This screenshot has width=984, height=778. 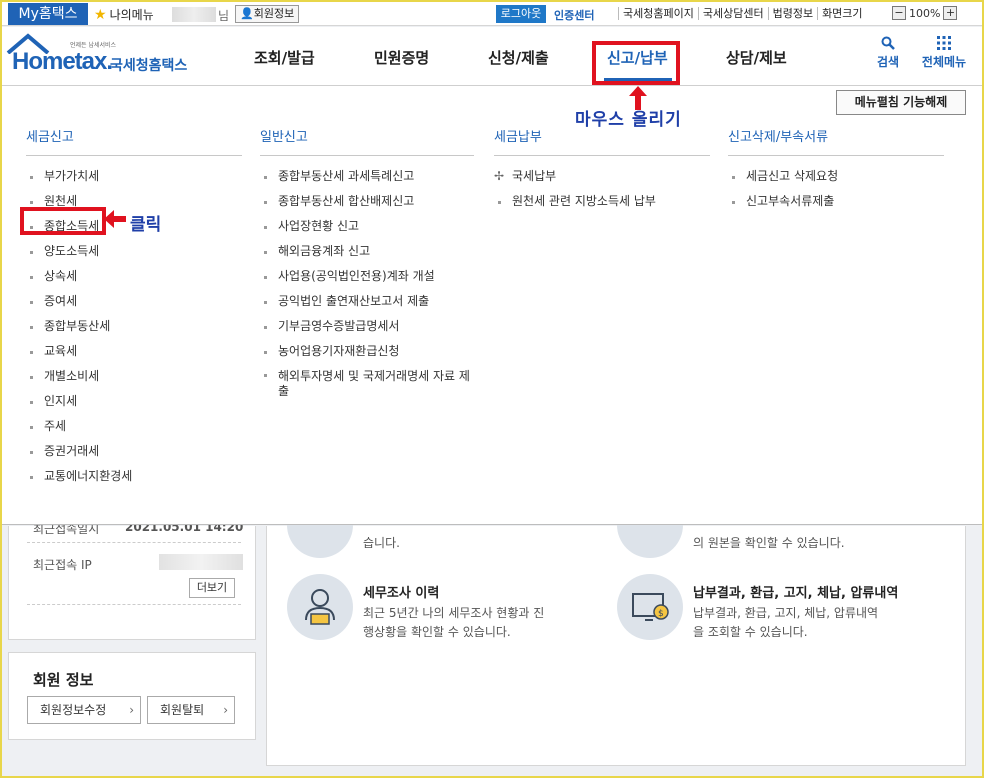 I want to click on logo-korean: 국세청홈택스, so click(x=149, y=66).